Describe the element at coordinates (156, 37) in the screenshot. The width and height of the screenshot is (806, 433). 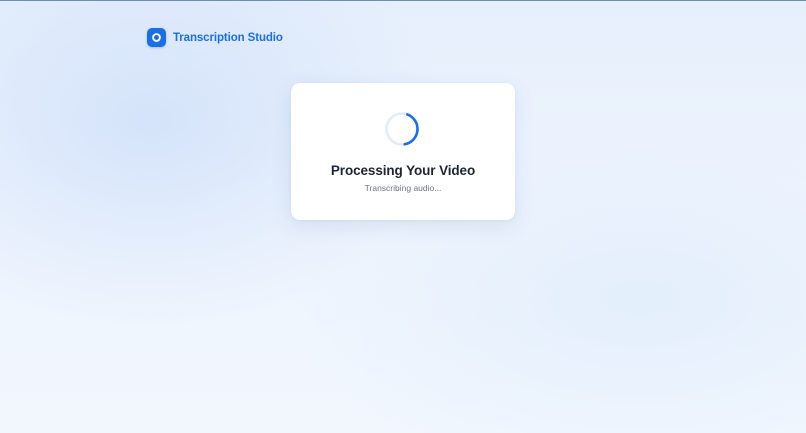
I see `record-icon` at that location.